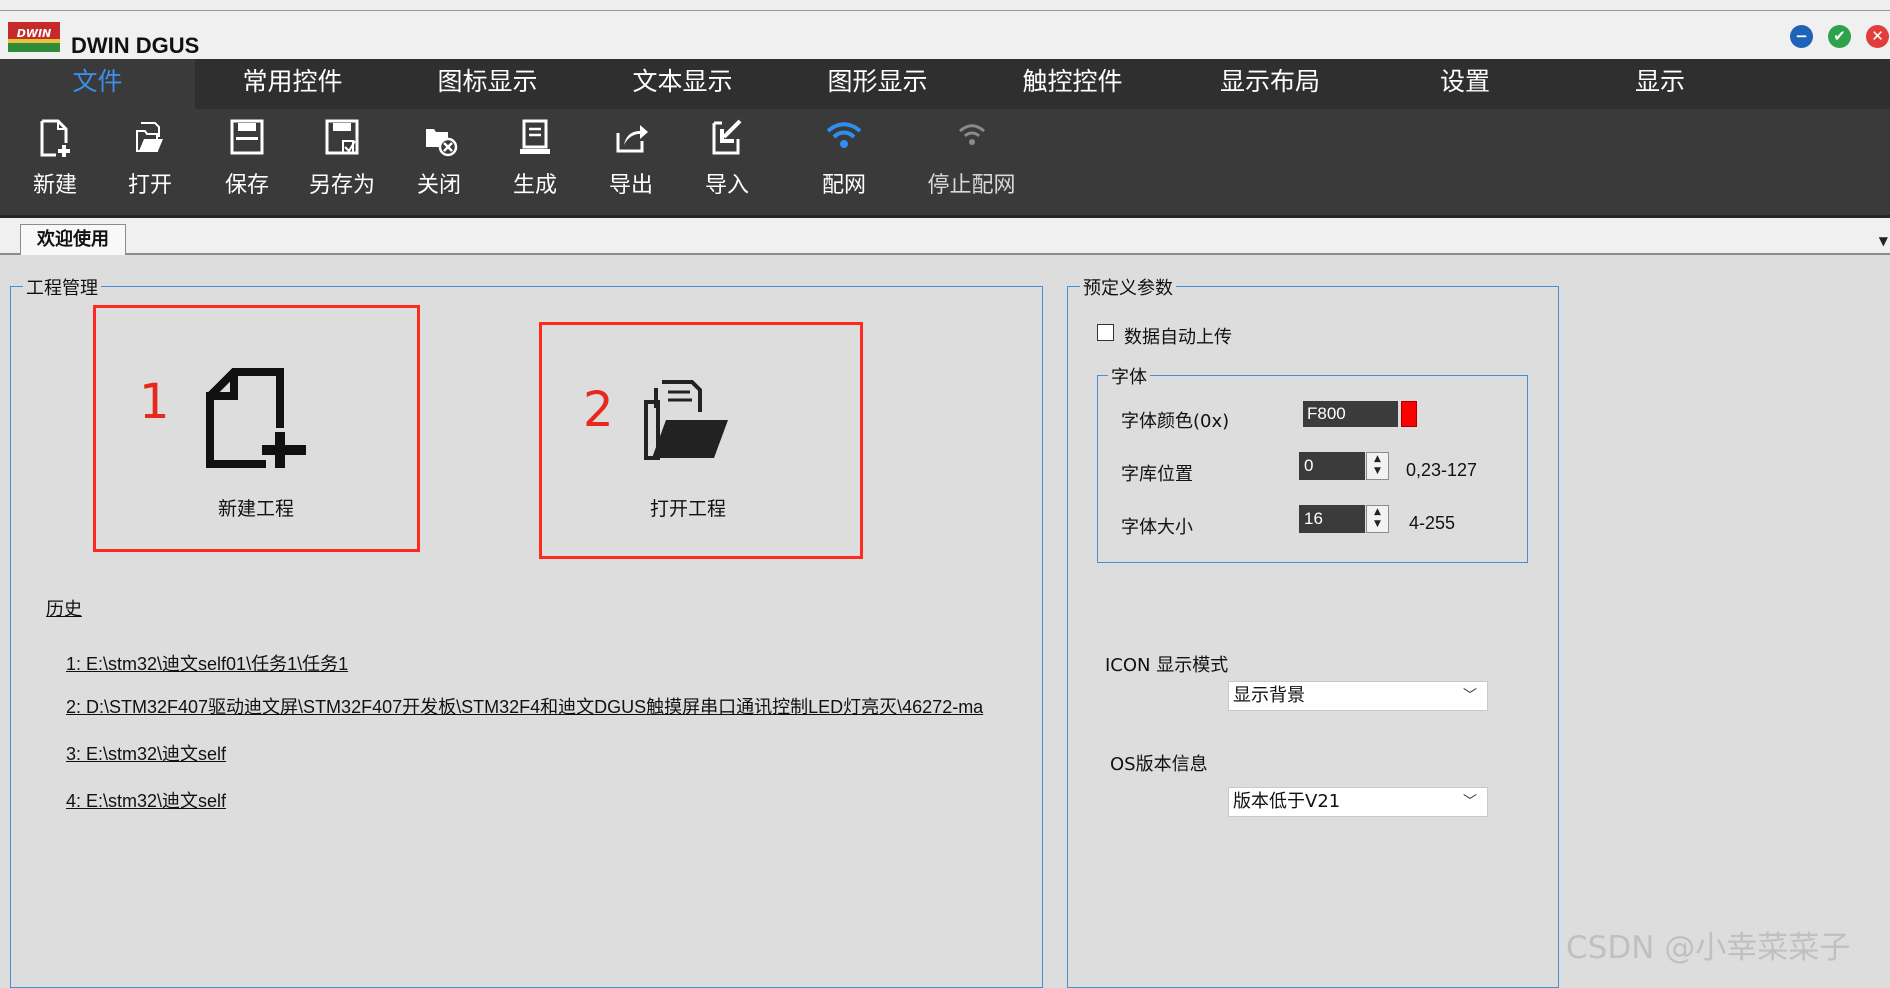 This screenshot has height=988, width=1890. Describe the element at coordinates (1708, 948) in the screenshot. I see `csdn-watermark: CSDN @小幸菜菜子` at that location.